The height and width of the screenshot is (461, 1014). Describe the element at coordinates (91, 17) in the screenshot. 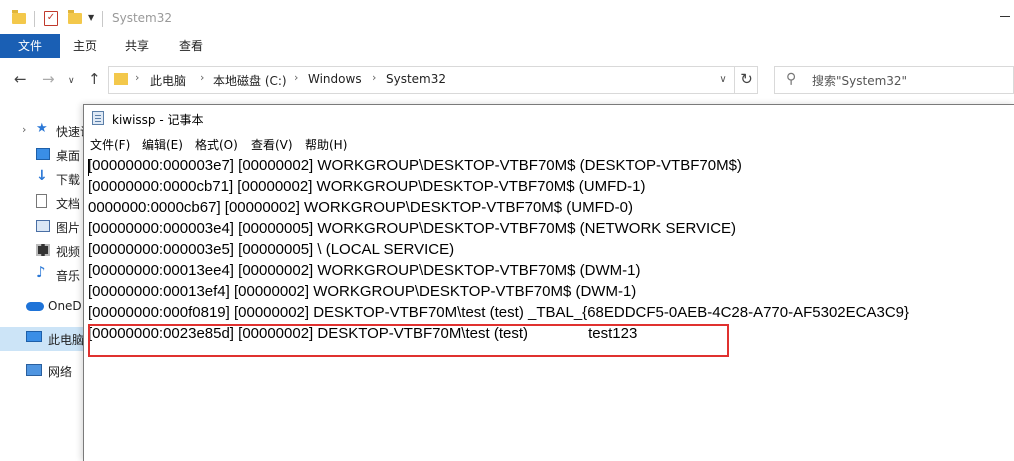

I see `qat-dropdown-icon: ▼` at that location.